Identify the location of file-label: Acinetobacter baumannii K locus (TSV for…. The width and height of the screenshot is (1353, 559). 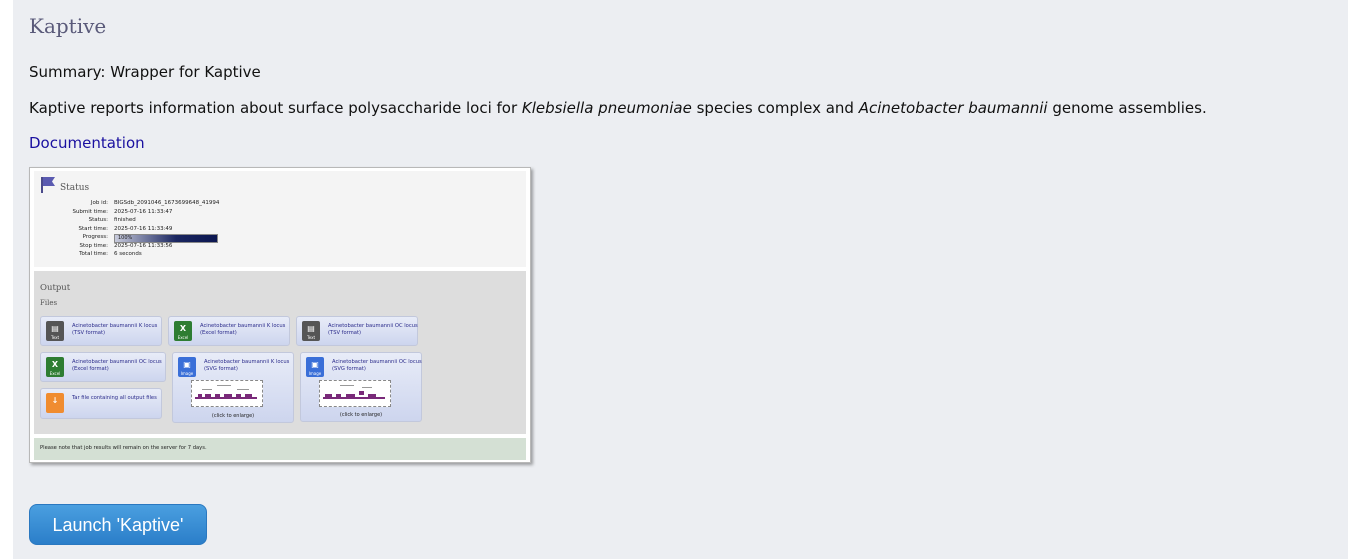
(115, 329).